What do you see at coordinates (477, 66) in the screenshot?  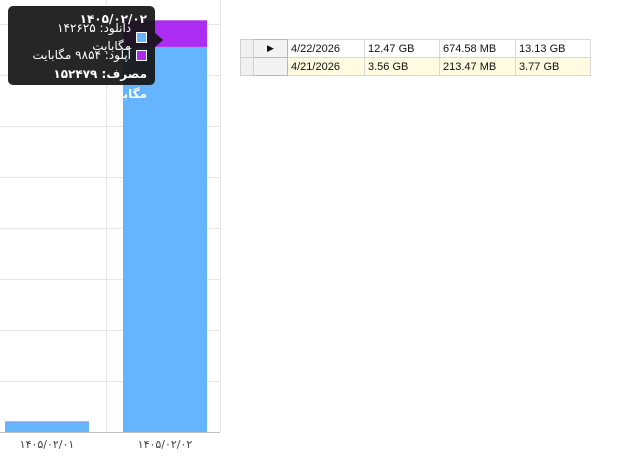 I see `upload-cell: 213.47 MB` at bounding box center [477, 66].